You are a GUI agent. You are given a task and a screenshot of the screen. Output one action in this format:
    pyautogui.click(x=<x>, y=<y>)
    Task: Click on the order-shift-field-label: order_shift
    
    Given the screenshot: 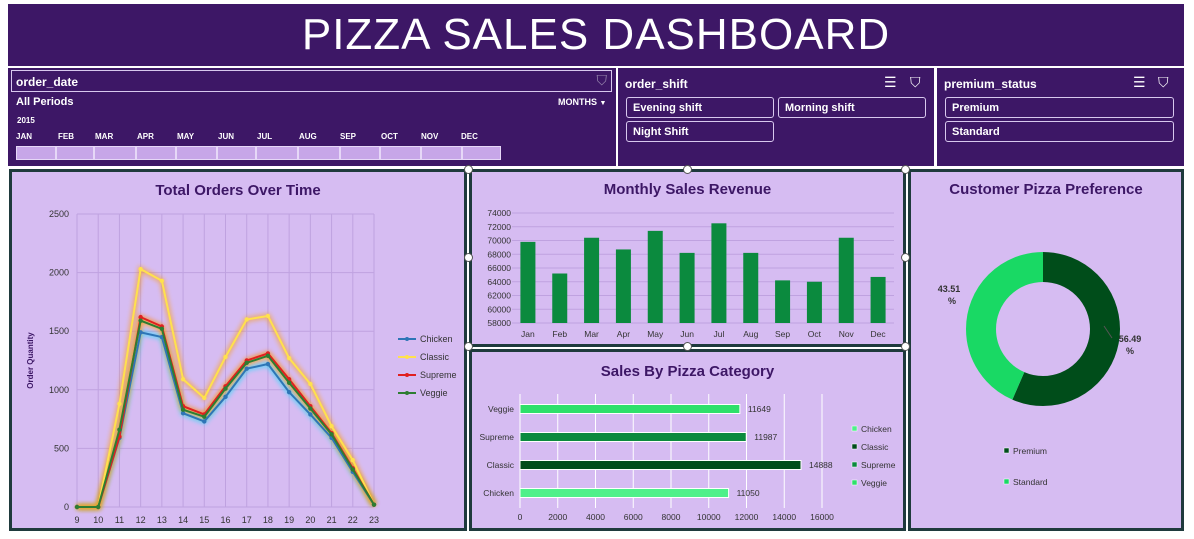 What is the action you would take?
    pyautogui.click(x=656, y=84)
    